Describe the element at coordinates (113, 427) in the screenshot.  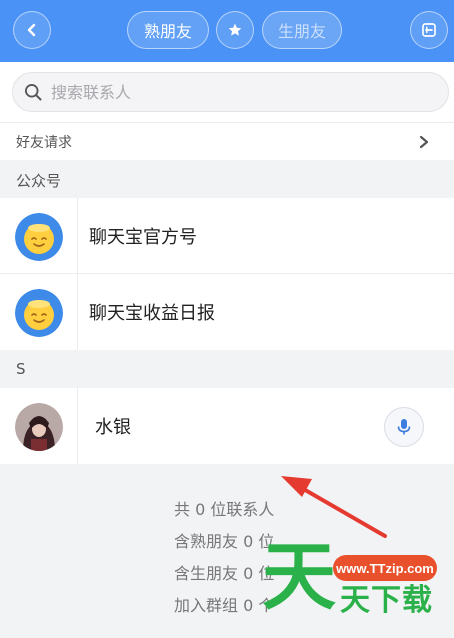
I see `contact-name: 水银` at that location.